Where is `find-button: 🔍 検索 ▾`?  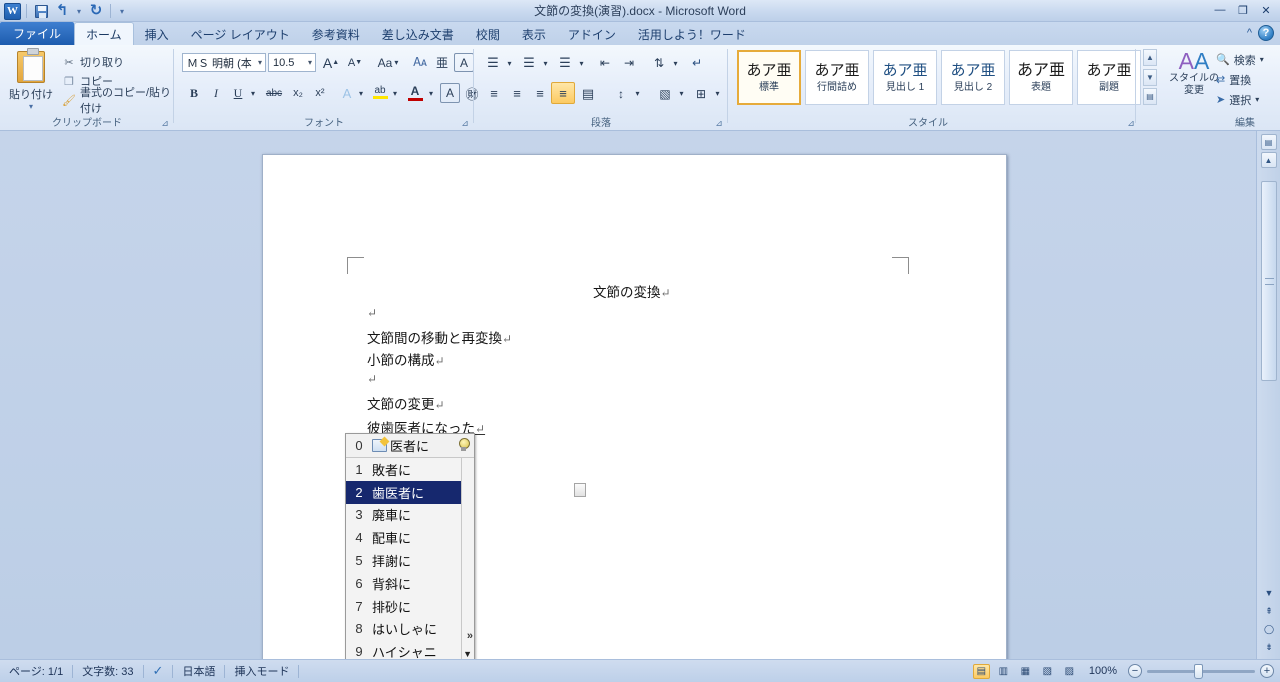 find-button: 🔍 検索 ▾ is located at coordinates (1240, 59).